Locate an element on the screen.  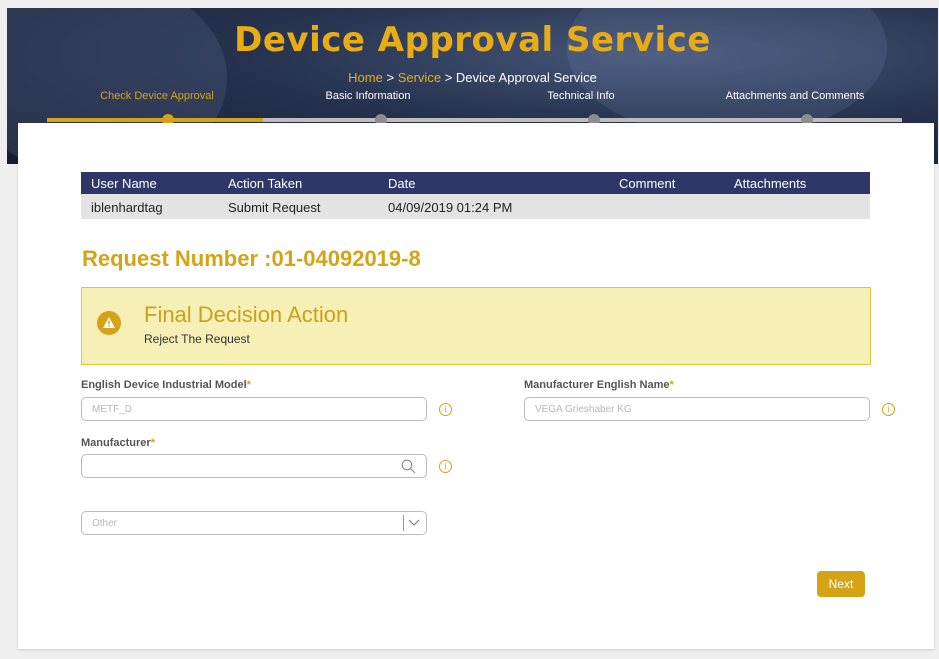
breadcrumb-current: Device Approval Service is located at coordinates (526, 77).